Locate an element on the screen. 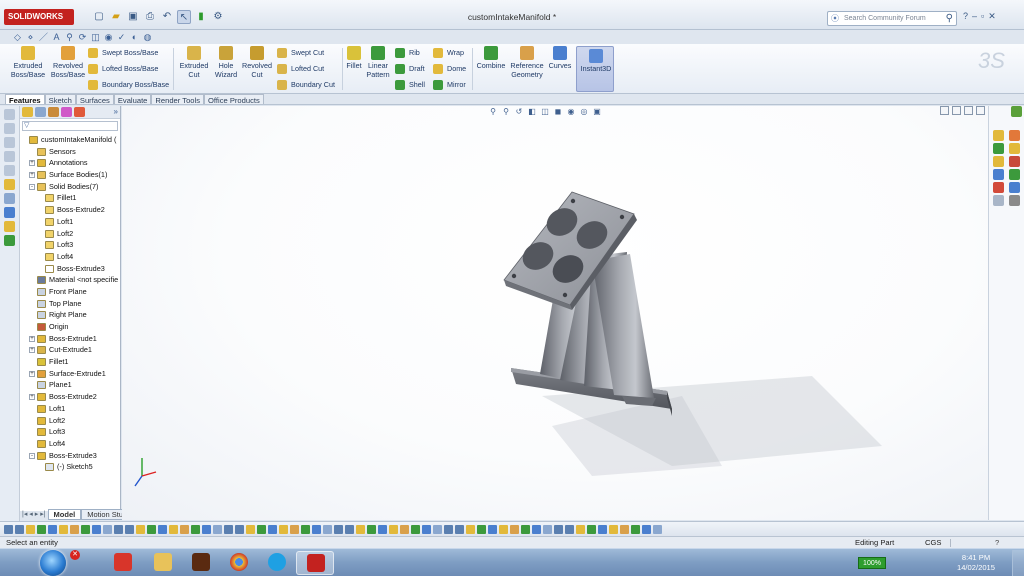 This screenshot has height=576, width=1024. save-icon: ▣ is located at coordinates (133, 17).